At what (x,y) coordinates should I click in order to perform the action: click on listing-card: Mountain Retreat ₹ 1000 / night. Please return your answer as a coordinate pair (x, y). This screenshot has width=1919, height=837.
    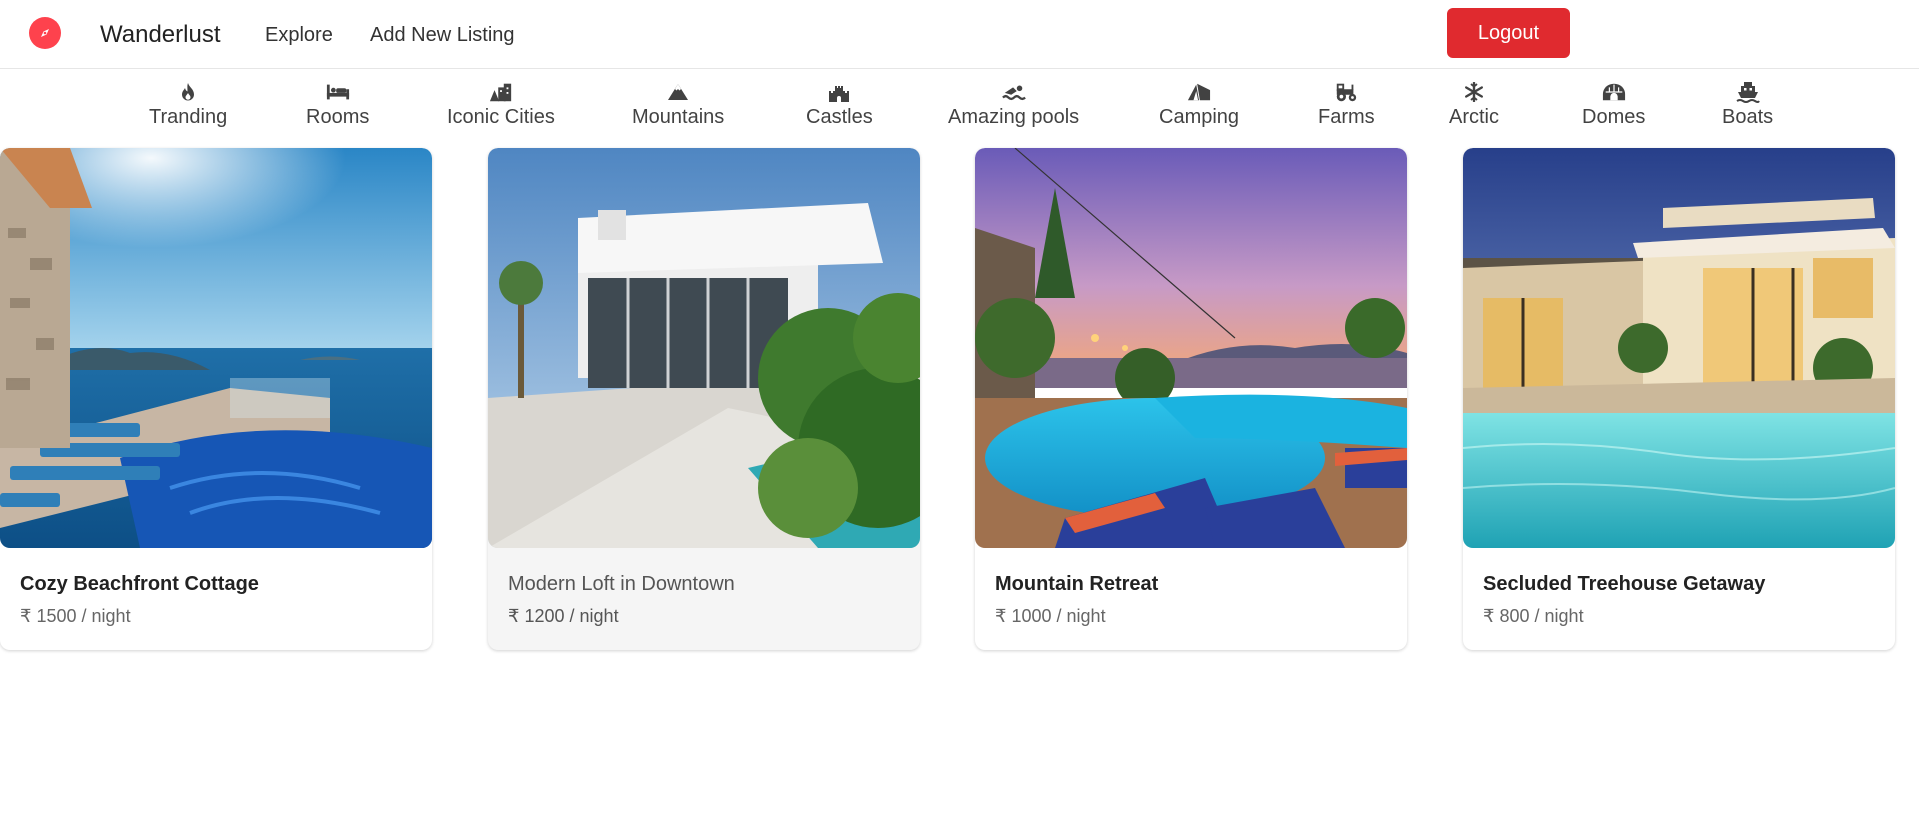
    Looking at the image, I should click on (1191, 399).